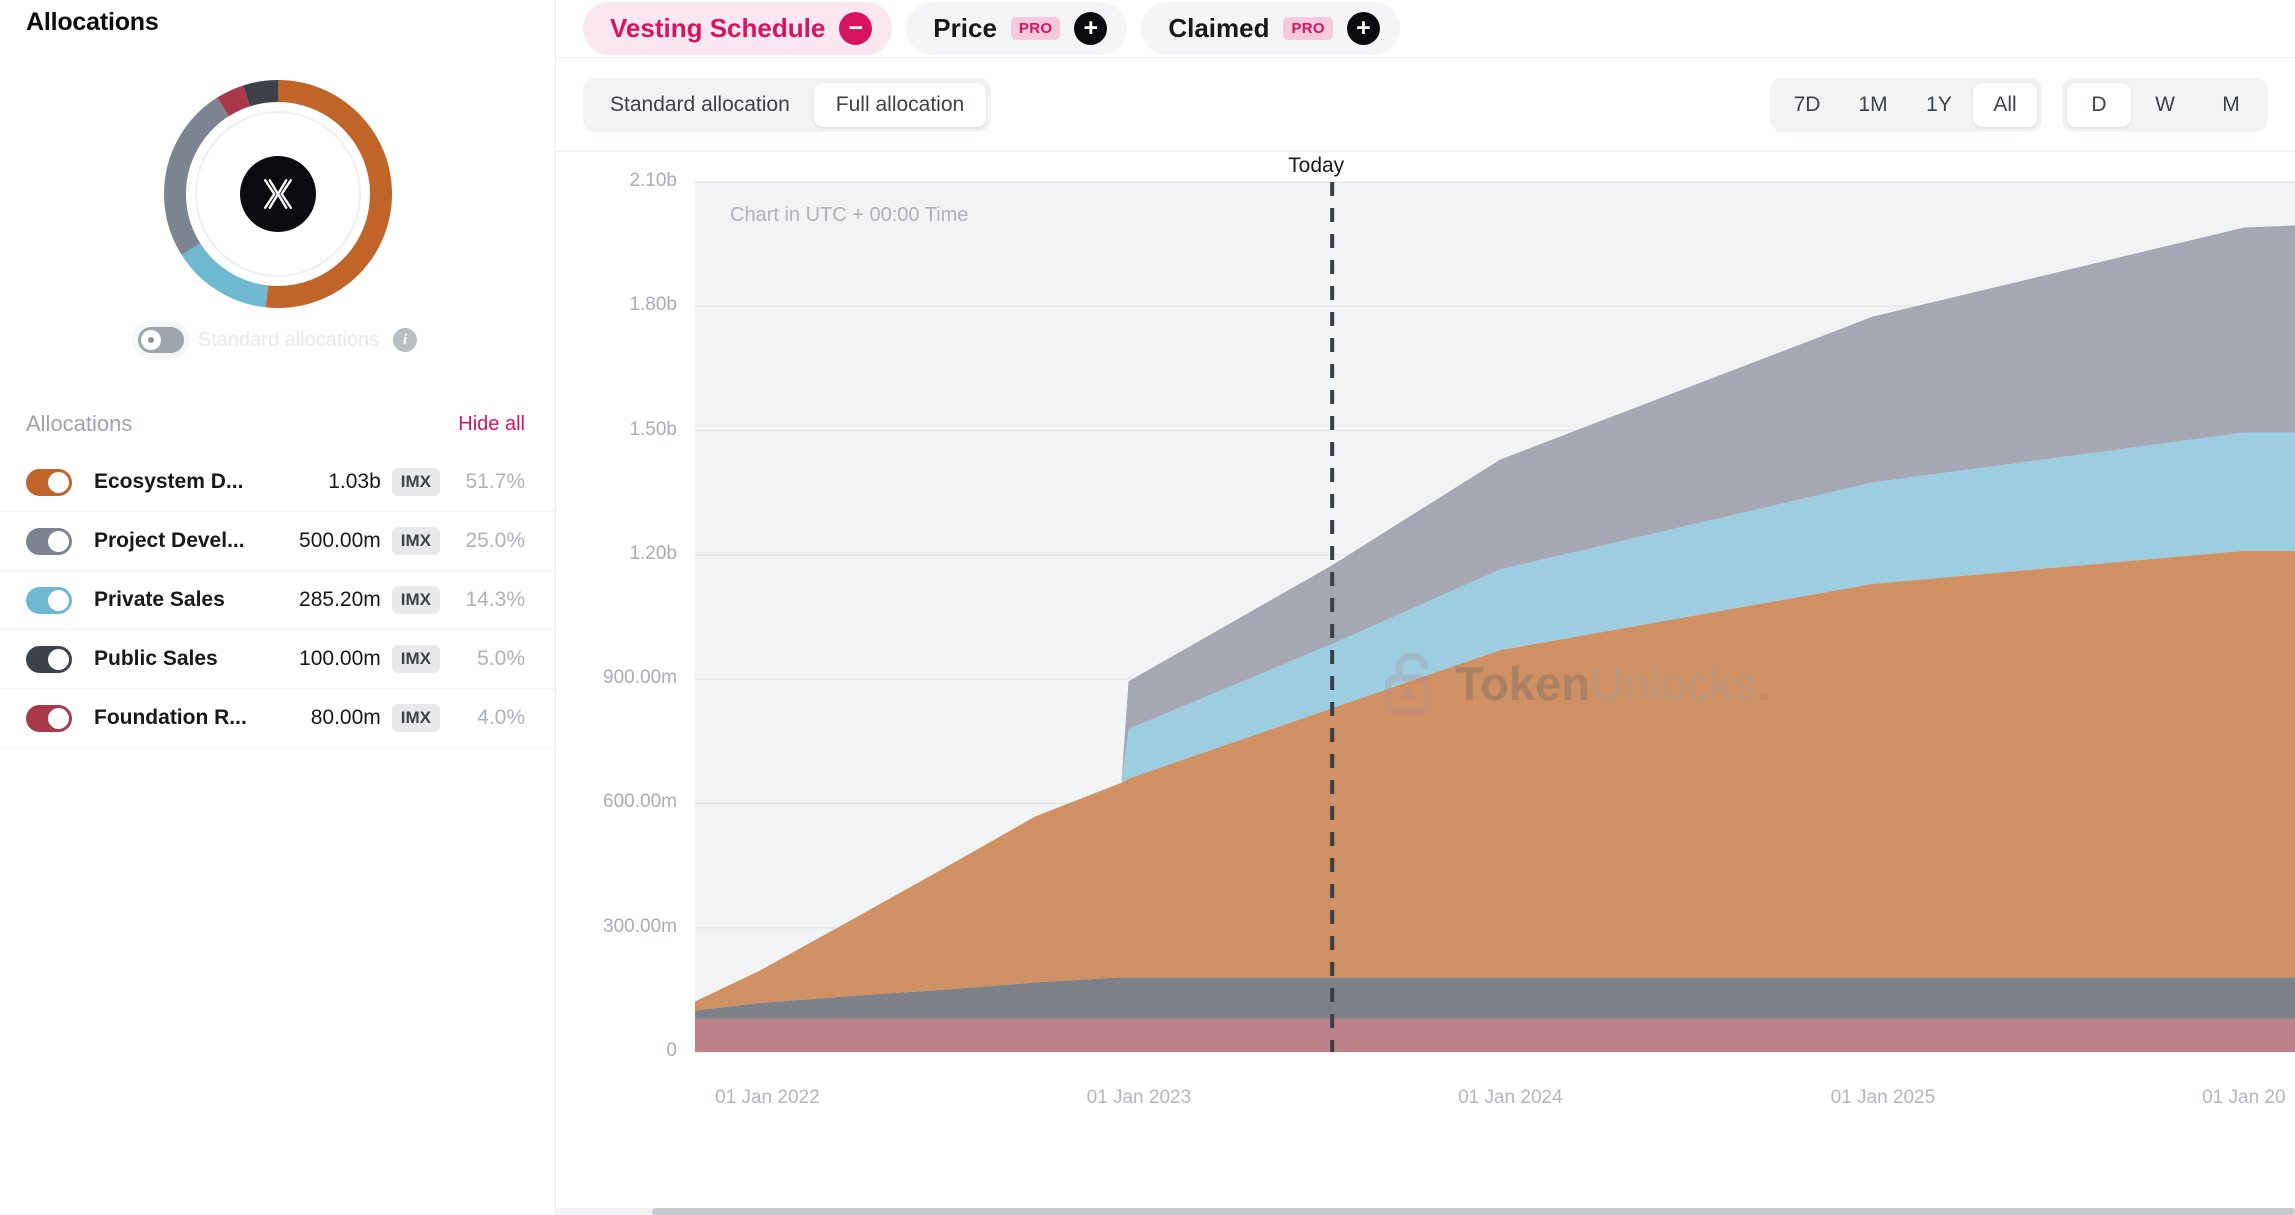  I want to click on interval-m: M, so click(2231, 105).